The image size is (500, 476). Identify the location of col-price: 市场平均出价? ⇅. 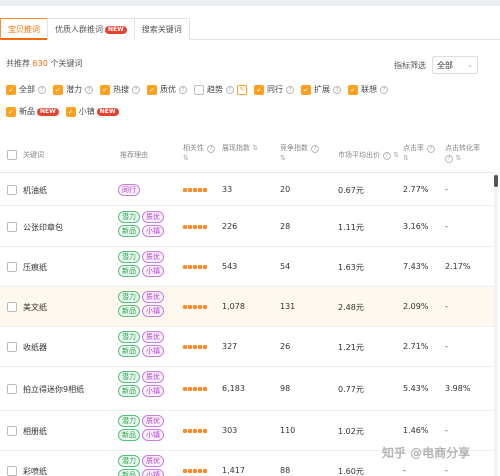
(368, 155).